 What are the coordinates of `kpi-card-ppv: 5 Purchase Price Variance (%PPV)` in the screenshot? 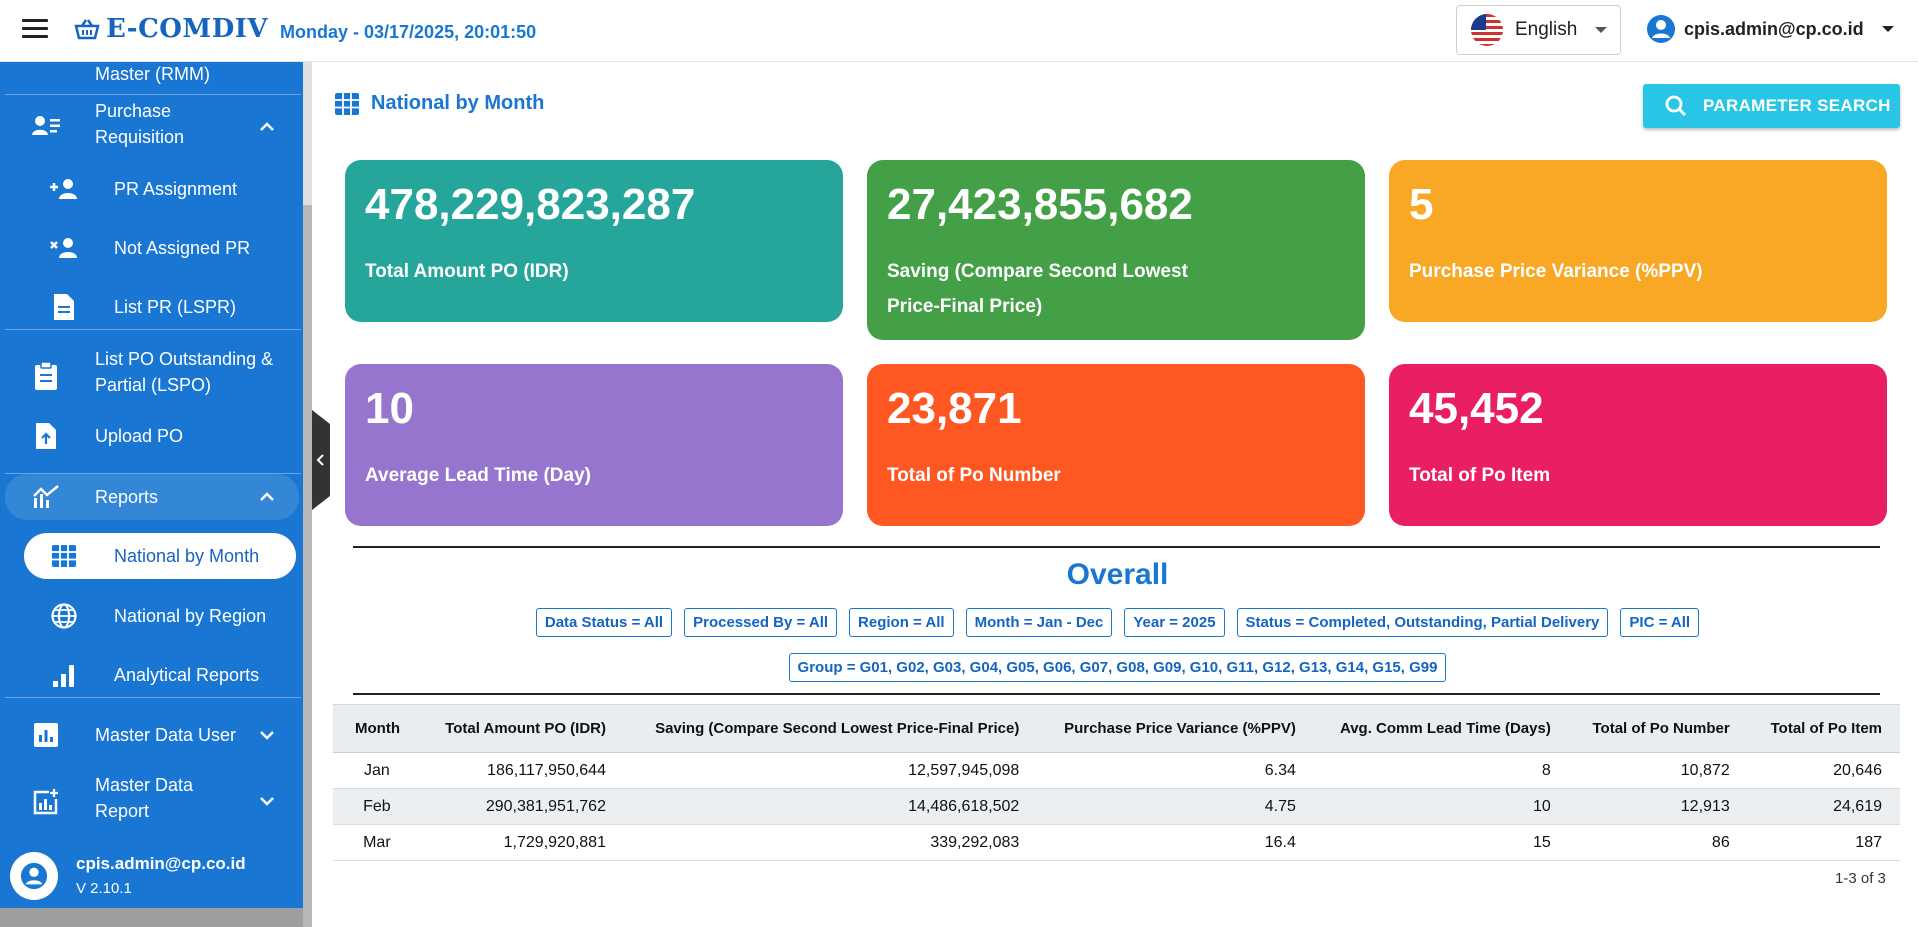 It's located at (1638, 241).